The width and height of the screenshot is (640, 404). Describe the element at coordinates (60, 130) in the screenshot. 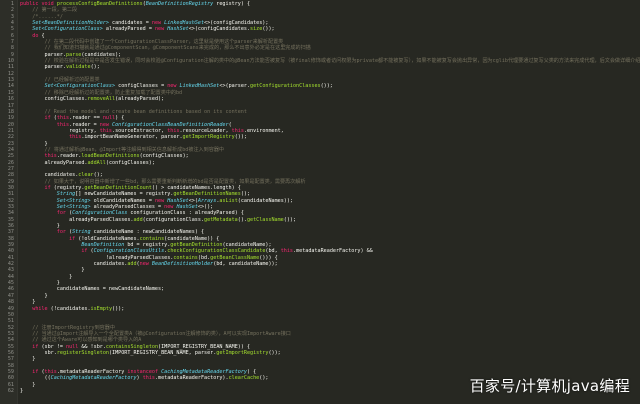

I see `code-token: registry,` at that location.